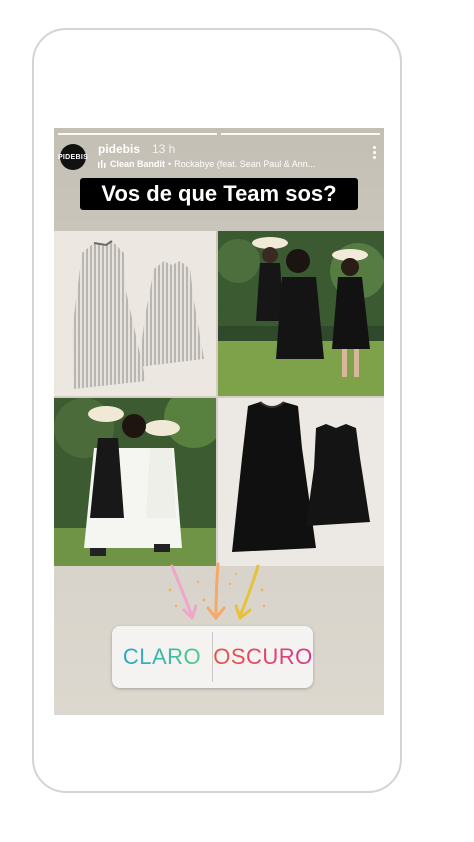 The height and width of the screenshot is (842, 474). Describe the element at coordinates (219, 194) in the screenshot. I see `question-sticker: Vos de que Team sos?` at that location.